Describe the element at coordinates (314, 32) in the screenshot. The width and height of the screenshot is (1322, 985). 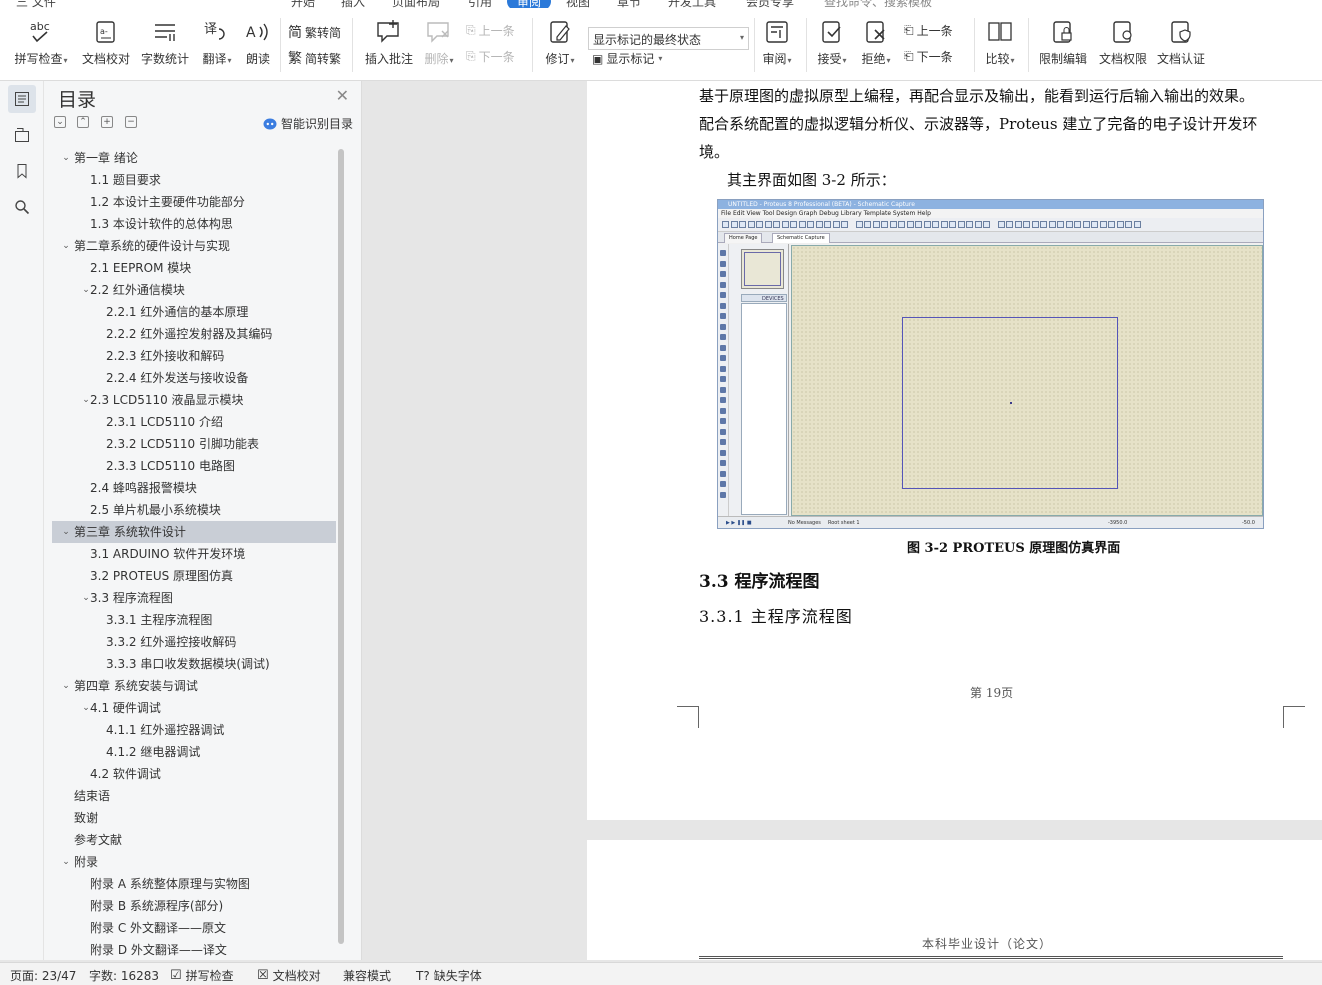
I see `trad-to-simp-button: 简繁转简` at that location.